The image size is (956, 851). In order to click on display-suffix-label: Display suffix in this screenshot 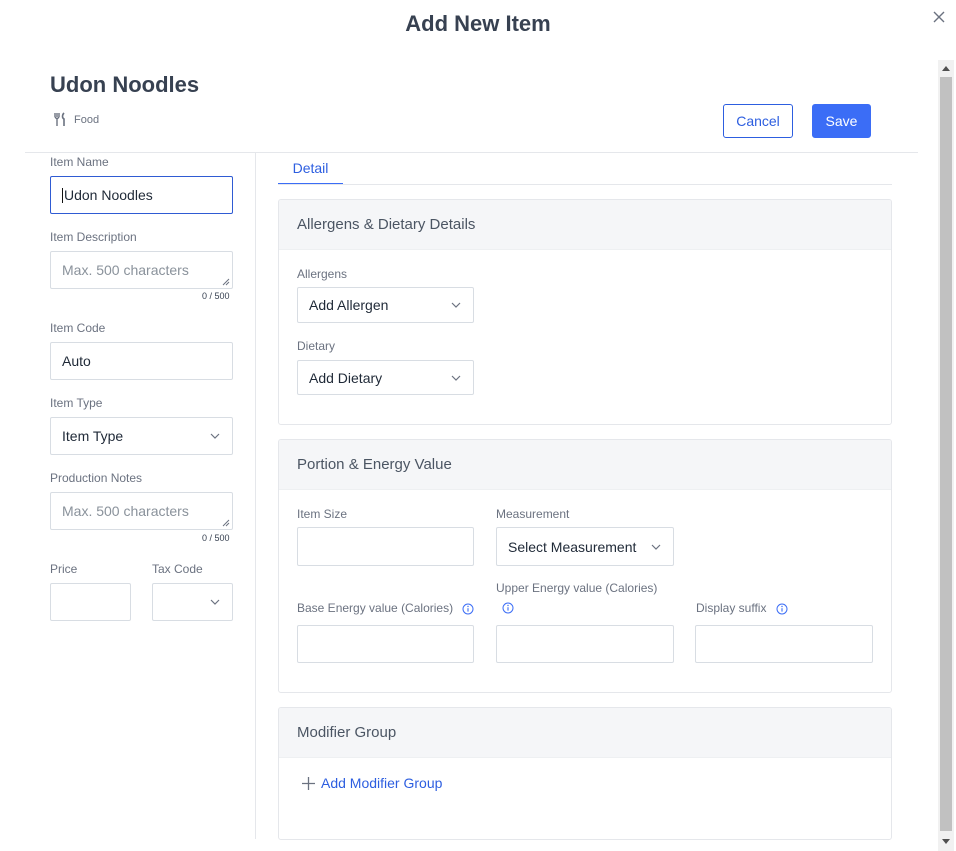, I will do `click(742, 608)`.